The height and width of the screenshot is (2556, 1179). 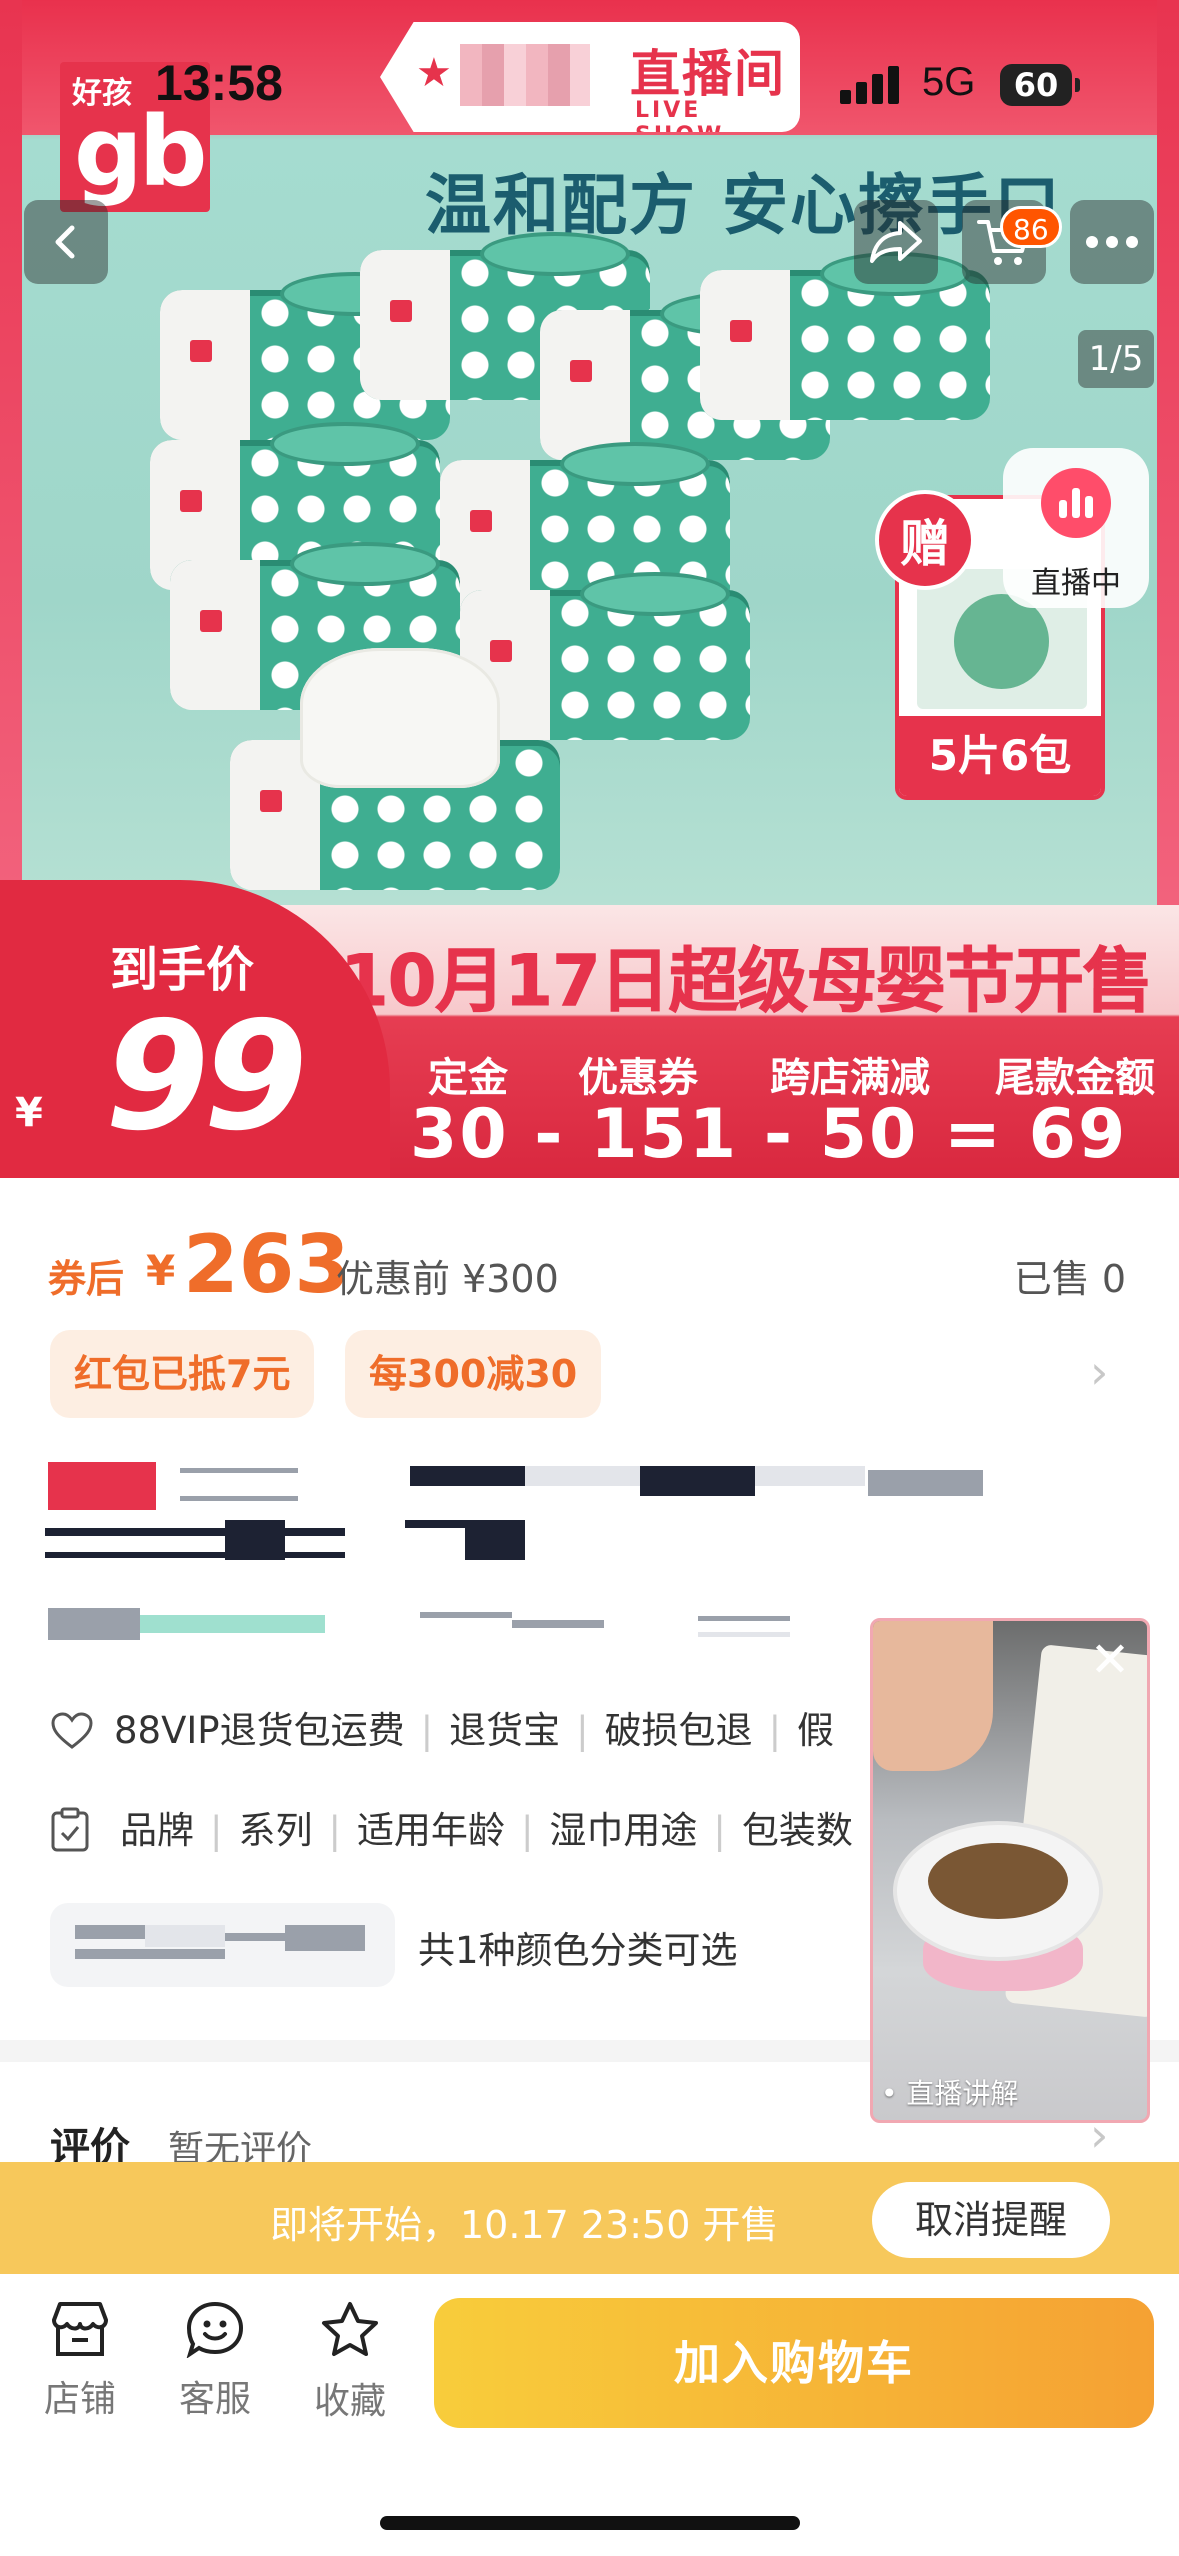 What do you see at coordinates (816, 1730) in the screenshot?
I see `service-item: 假` at bounding box center [816, 1730].